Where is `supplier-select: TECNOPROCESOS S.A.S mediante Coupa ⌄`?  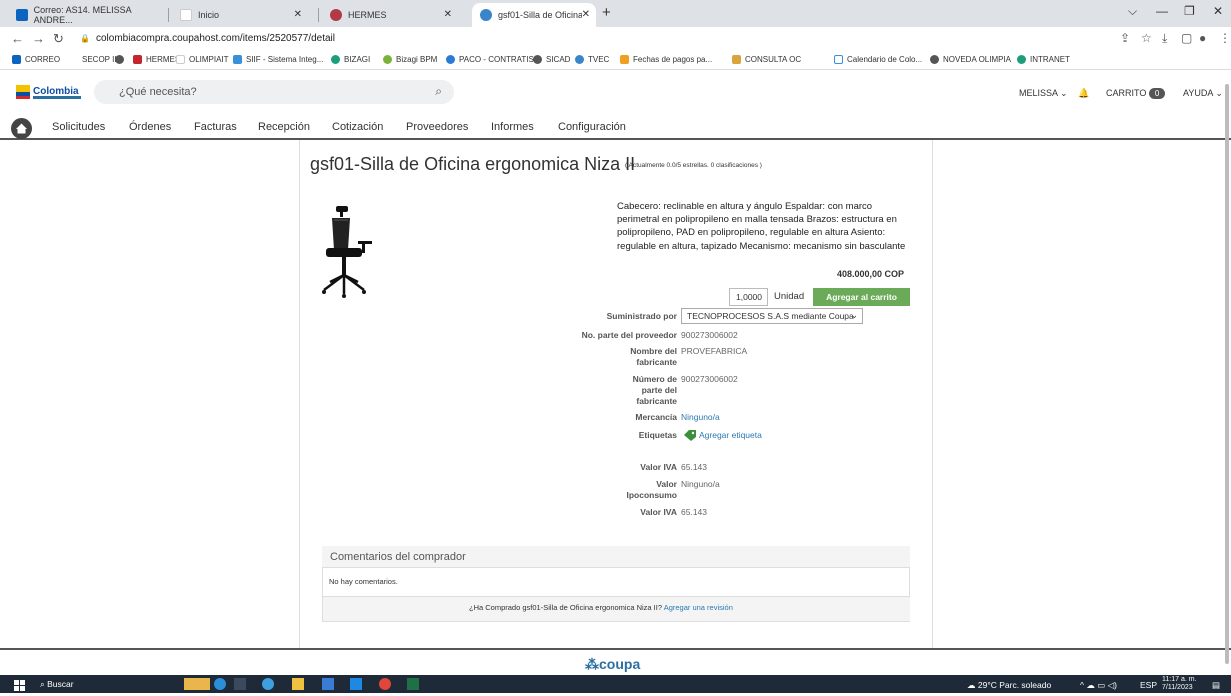
supplier-select: TECNOPROCESOS S.A.S mediante Coupa ⌄ is located at coordinates (772, 316).